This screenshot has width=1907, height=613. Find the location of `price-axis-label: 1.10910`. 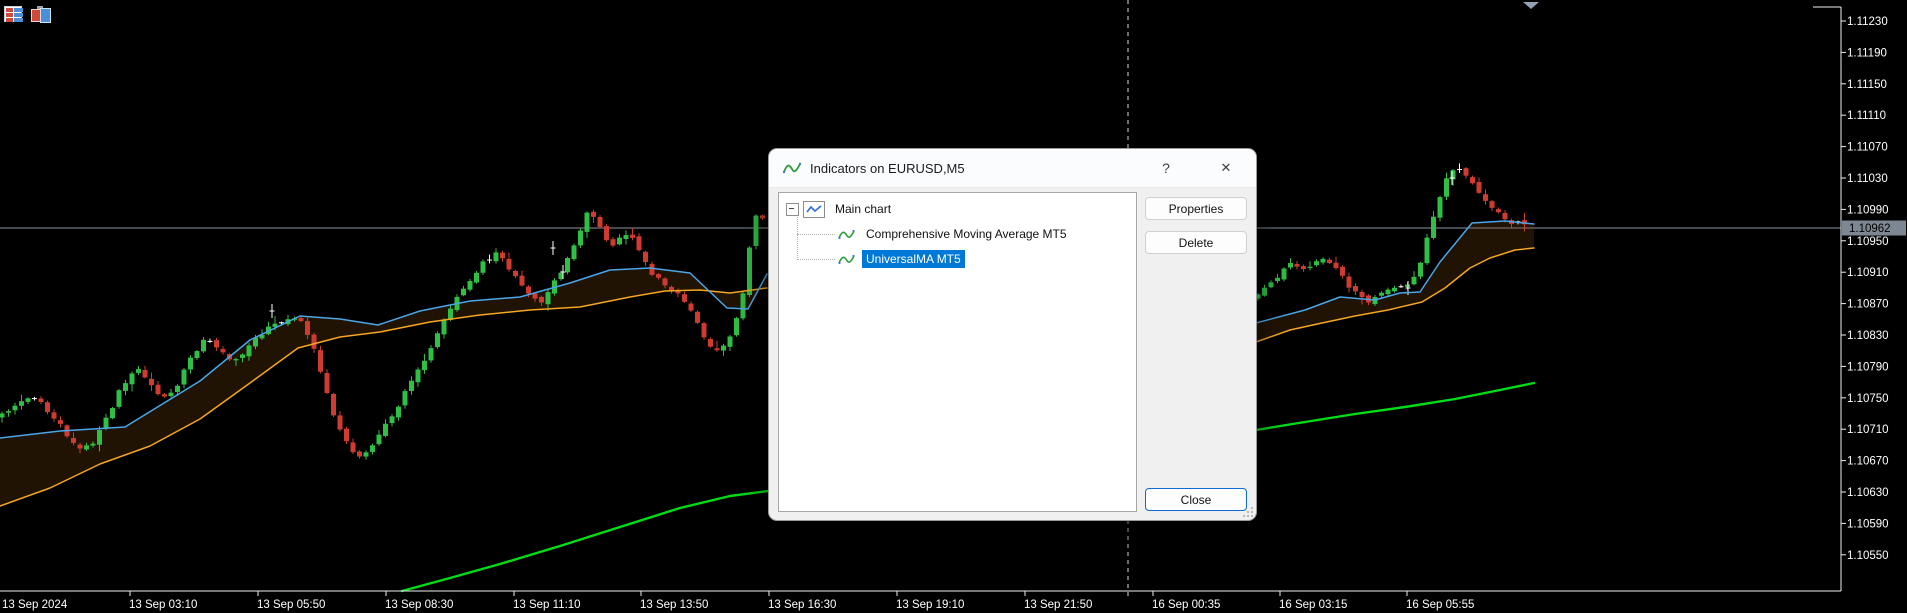

price-axis-label: 1.10910 is located at coordinates (1868, 273).